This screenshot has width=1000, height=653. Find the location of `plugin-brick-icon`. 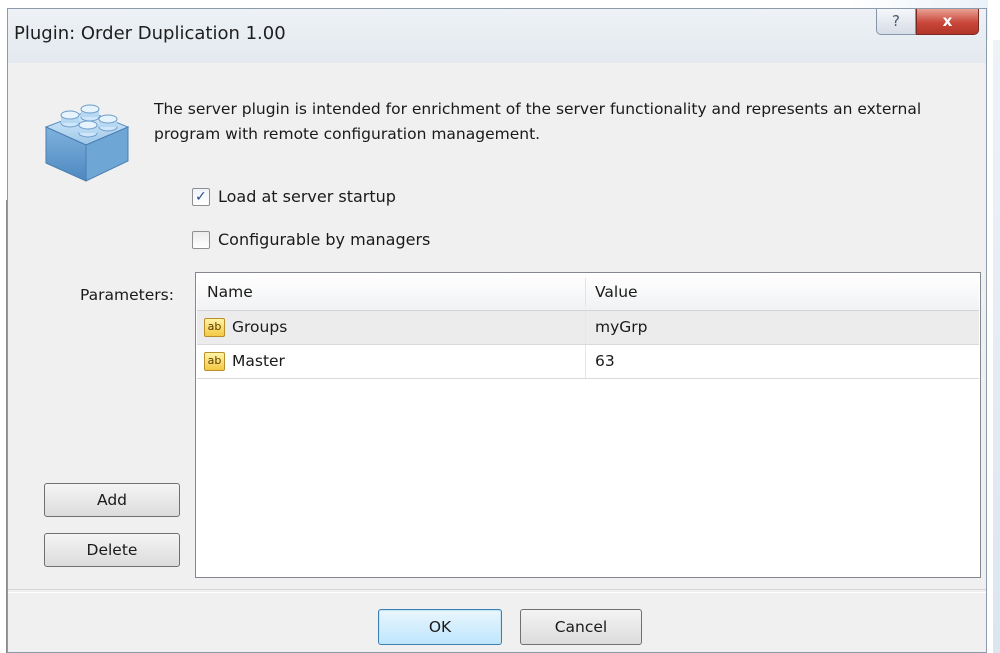

plugin-brick-icon is located at coordinates (87, 143).